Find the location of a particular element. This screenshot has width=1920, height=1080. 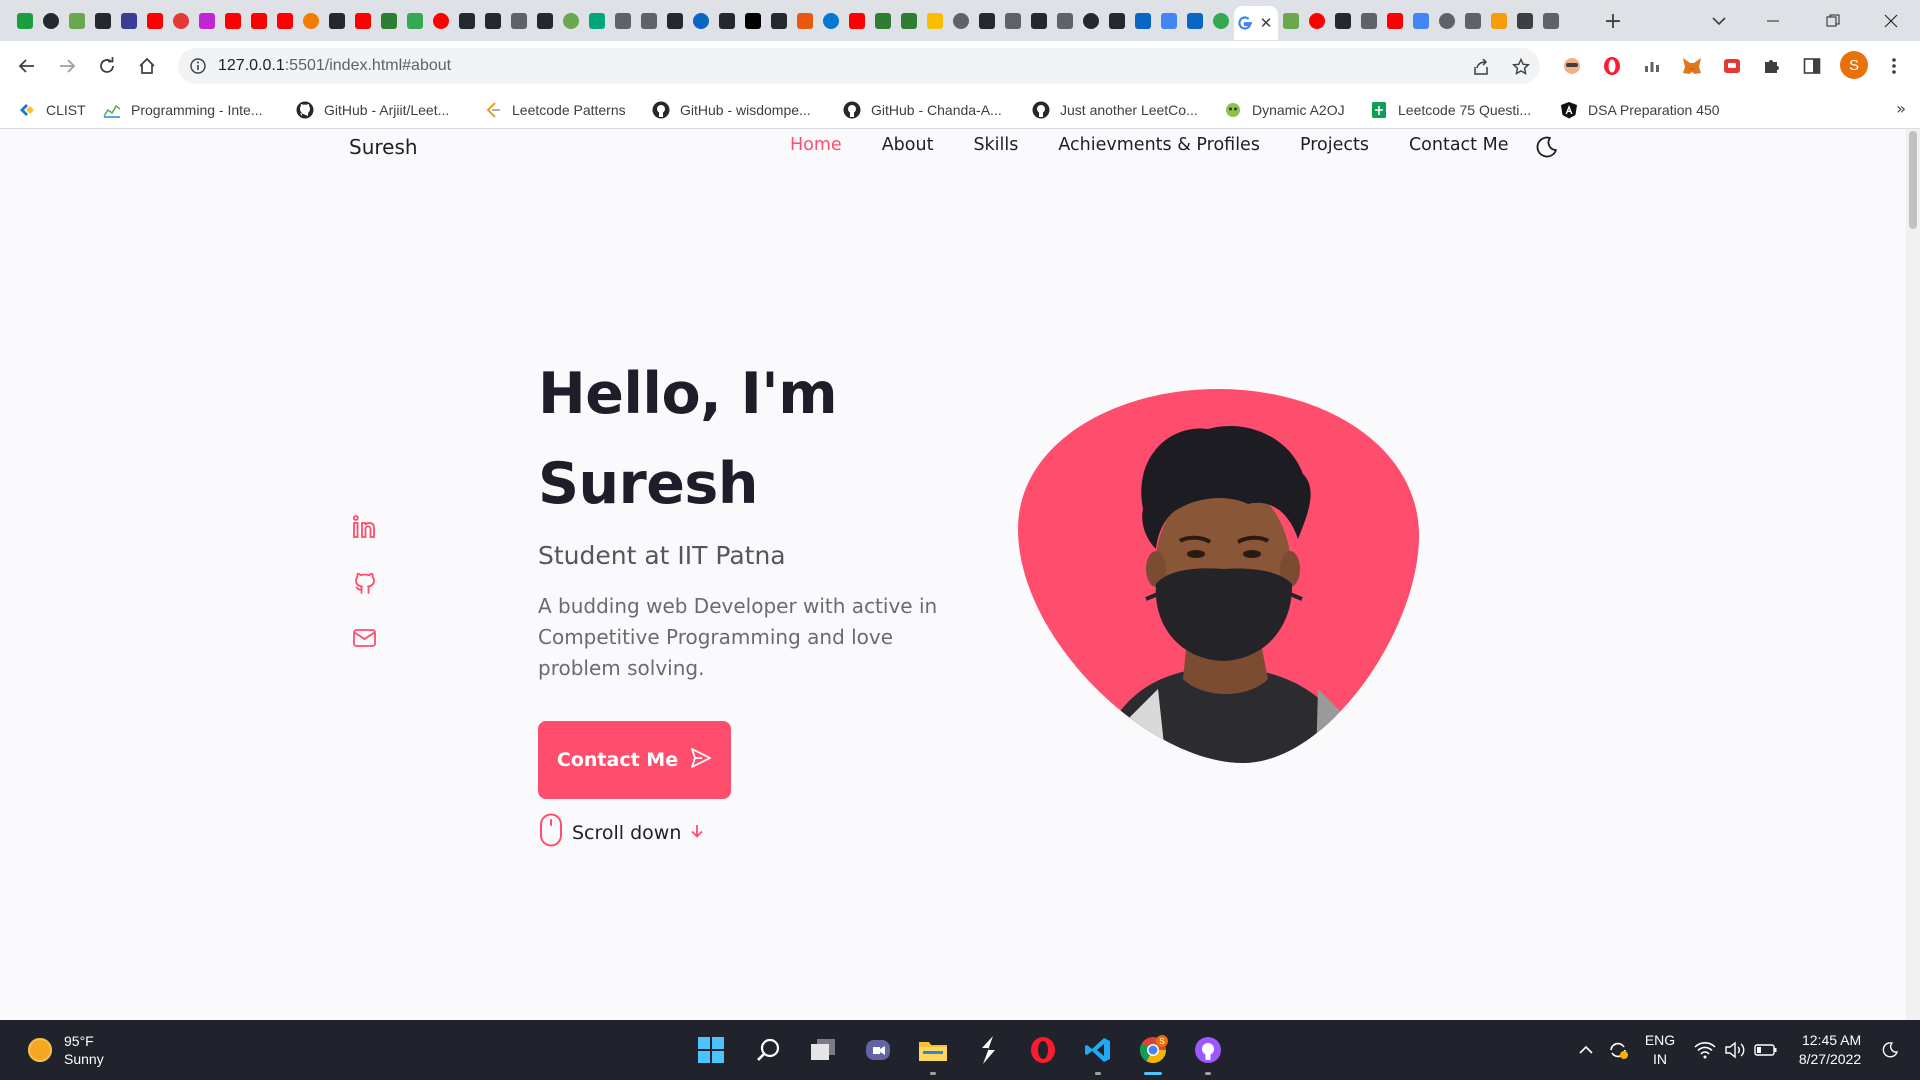

bookmark-clist: CLIST is located at coordinates (52, 110).